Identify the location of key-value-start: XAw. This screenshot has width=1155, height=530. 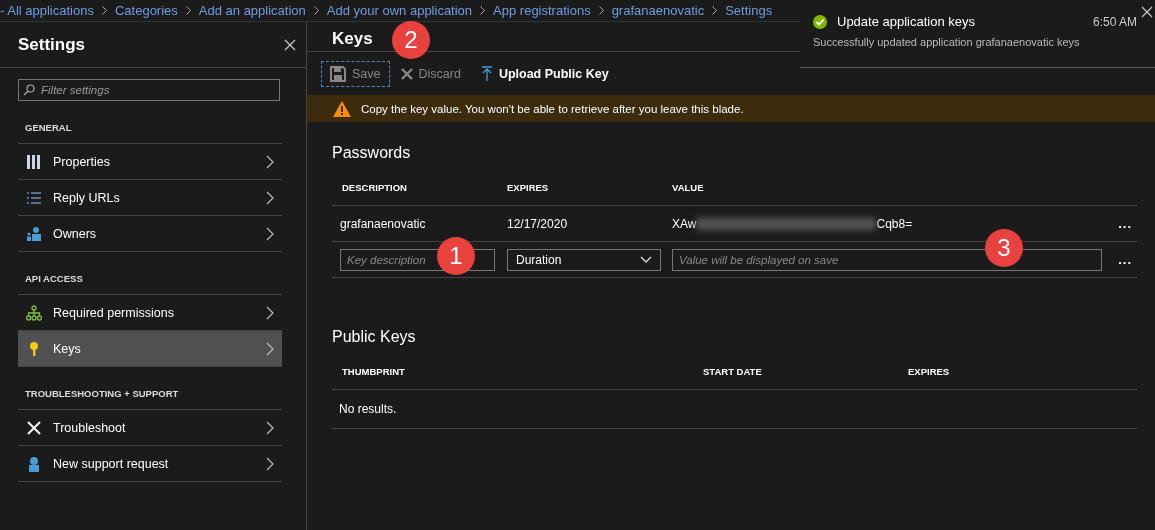
(684, 223).